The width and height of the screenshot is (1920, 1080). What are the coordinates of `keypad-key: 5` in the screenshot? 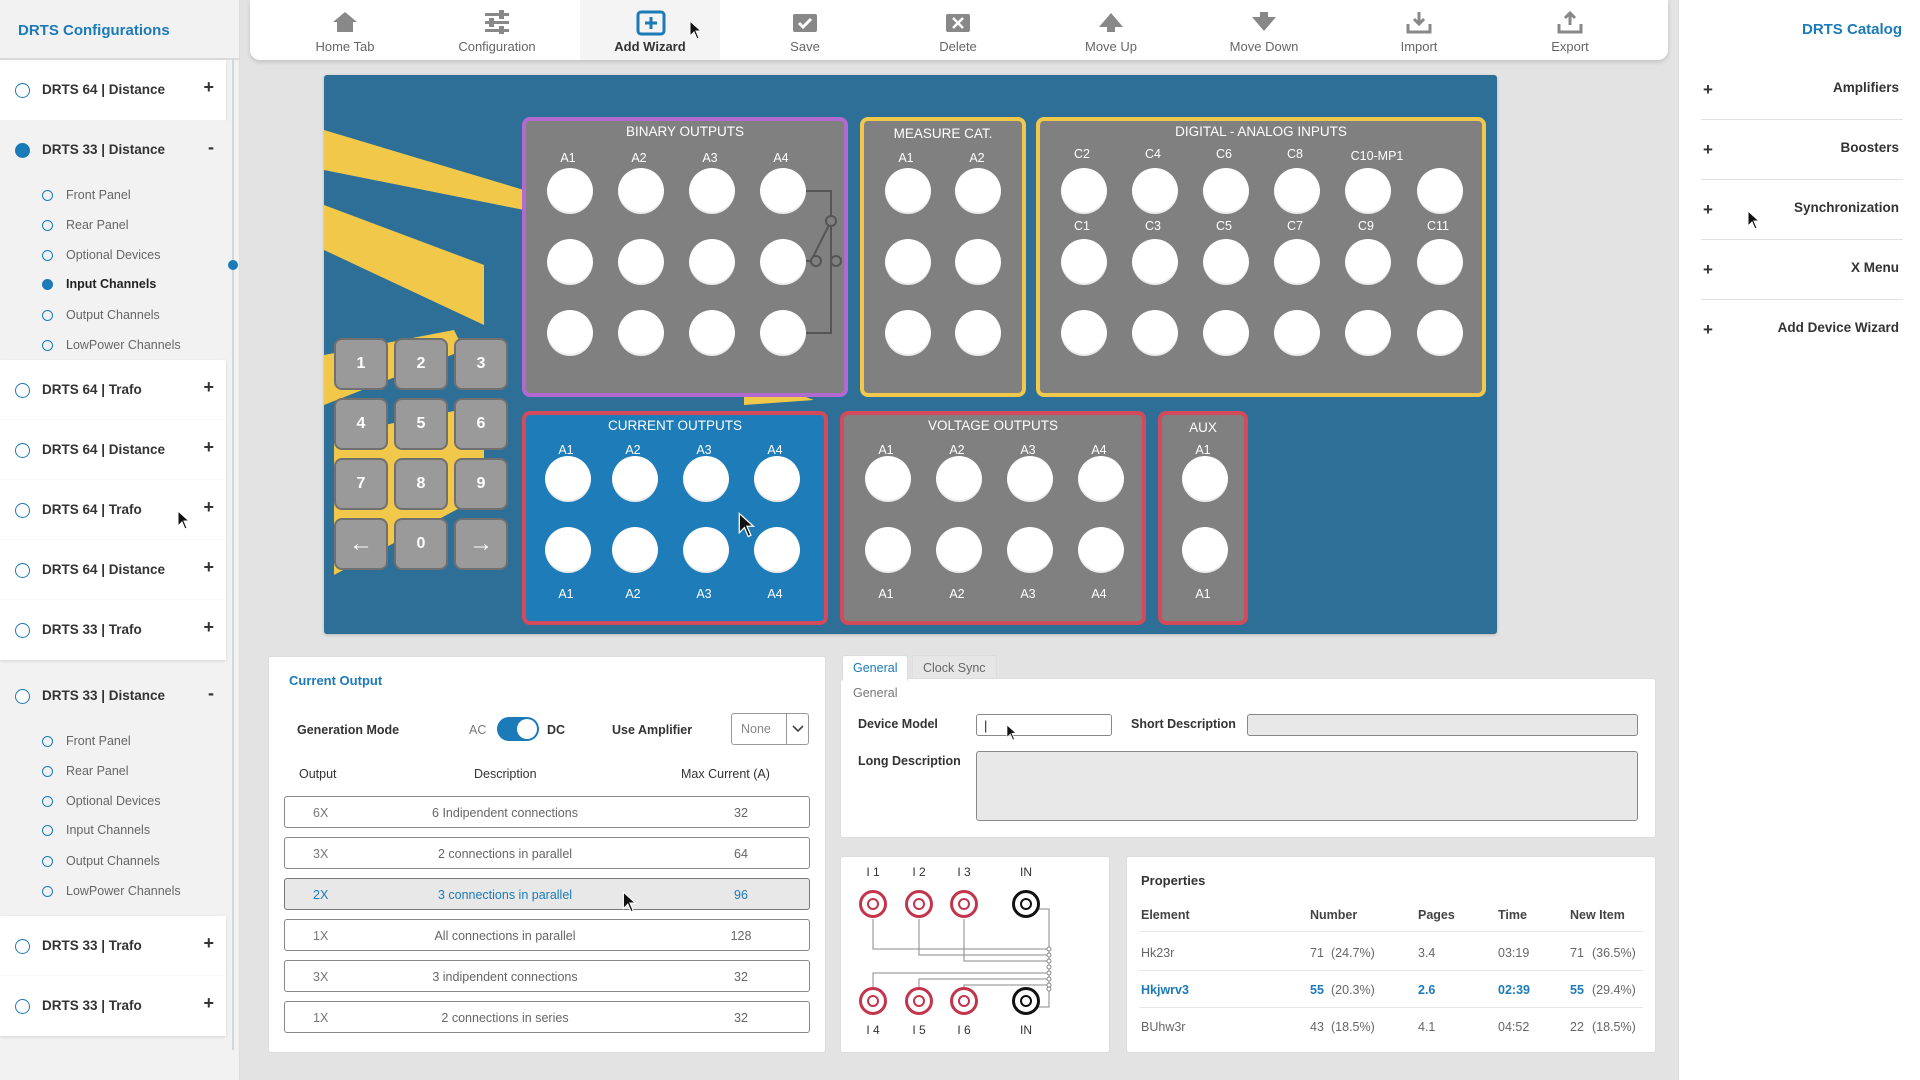 It's located at (421, 424).